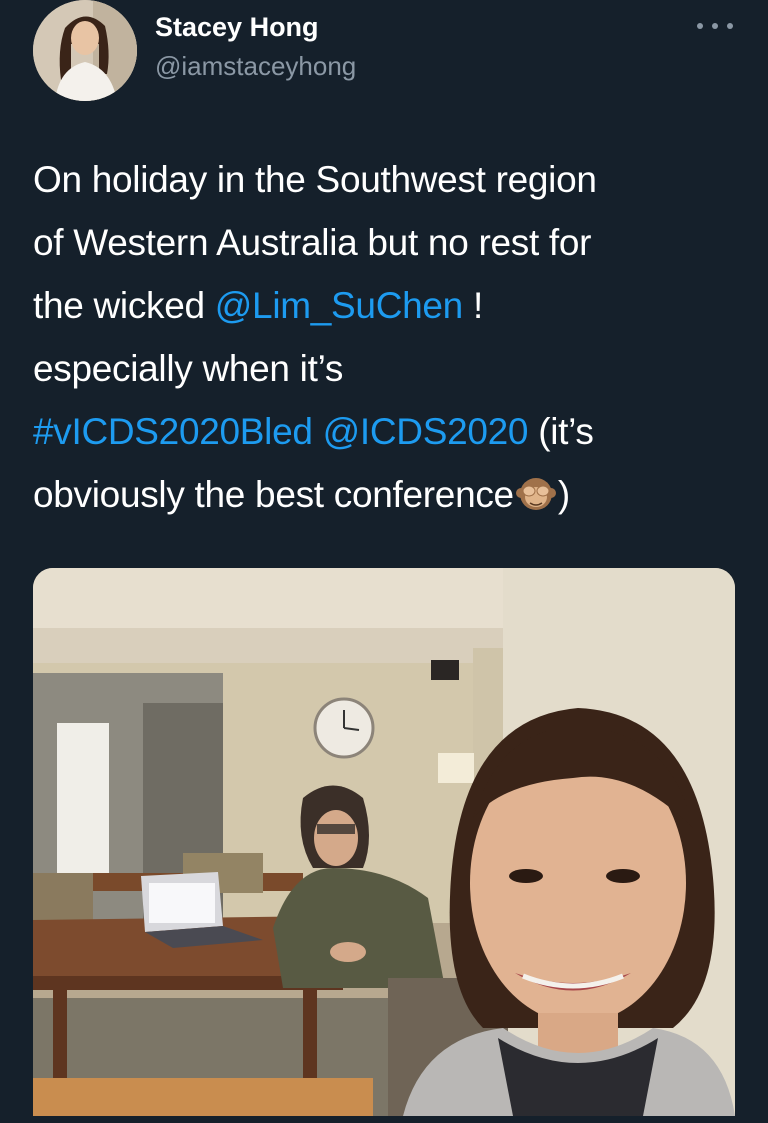 The image size is (768, 1123). What do you see at coordinates (124, 305) in the screenshot?
I see `tweet-text-segment: the wicked` at bounding box center [124, 305].